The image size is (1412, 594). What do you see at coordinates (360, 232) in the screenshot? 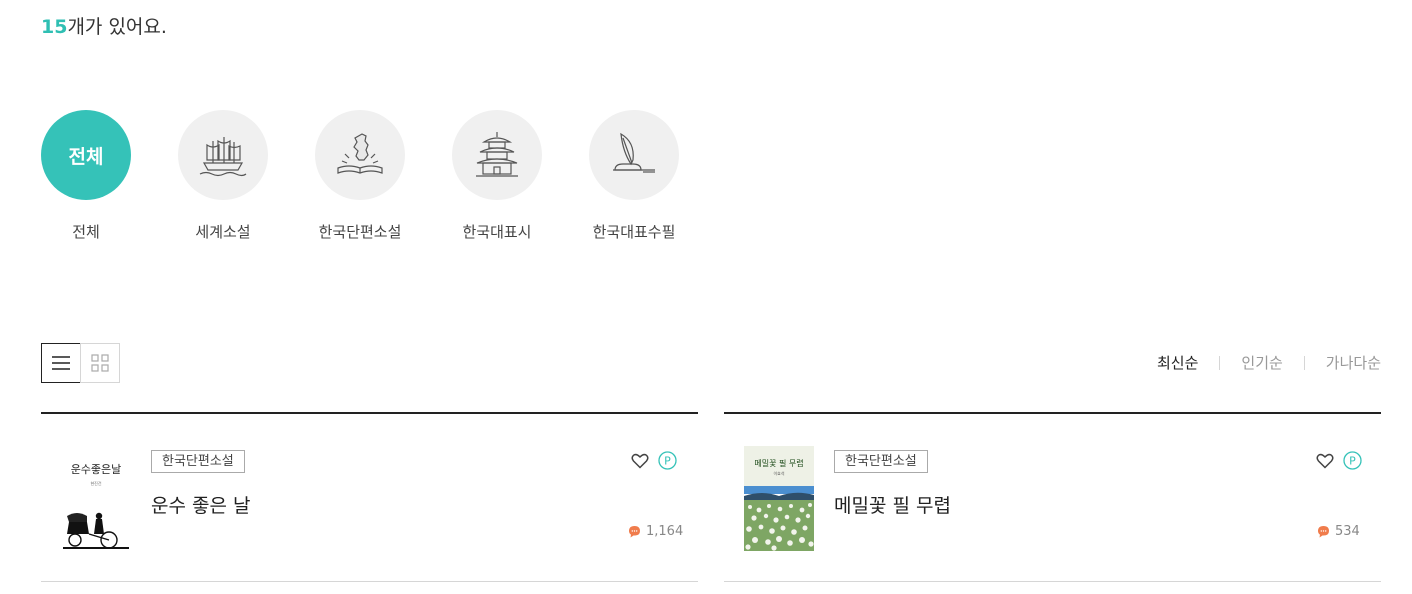
I see `category-korean-short-novel-label: 한국단편소설` at bounding box center [360, 232].